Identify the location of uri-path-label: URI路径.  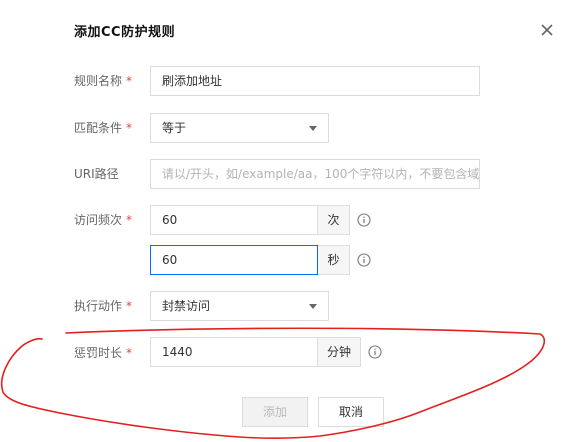
(96, 174).